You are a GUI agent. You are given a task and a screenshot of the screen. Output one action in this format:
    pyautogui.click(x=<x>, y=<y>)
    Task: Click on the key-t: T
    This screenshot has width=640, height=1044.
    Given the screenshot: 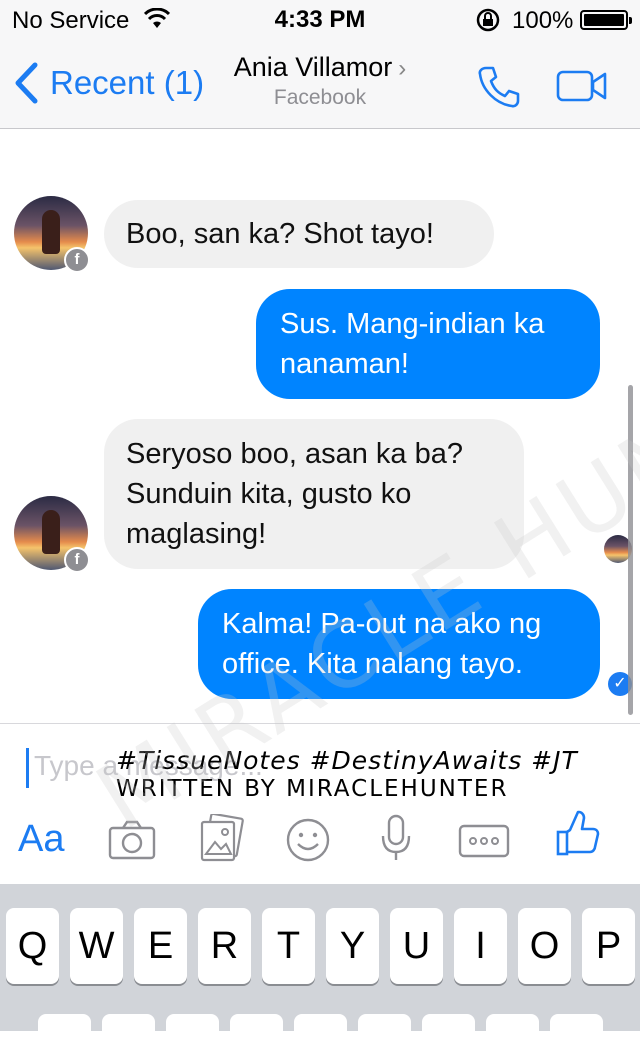 What is the action you would take?
    pyautogui.click(x=288, y=946)
    